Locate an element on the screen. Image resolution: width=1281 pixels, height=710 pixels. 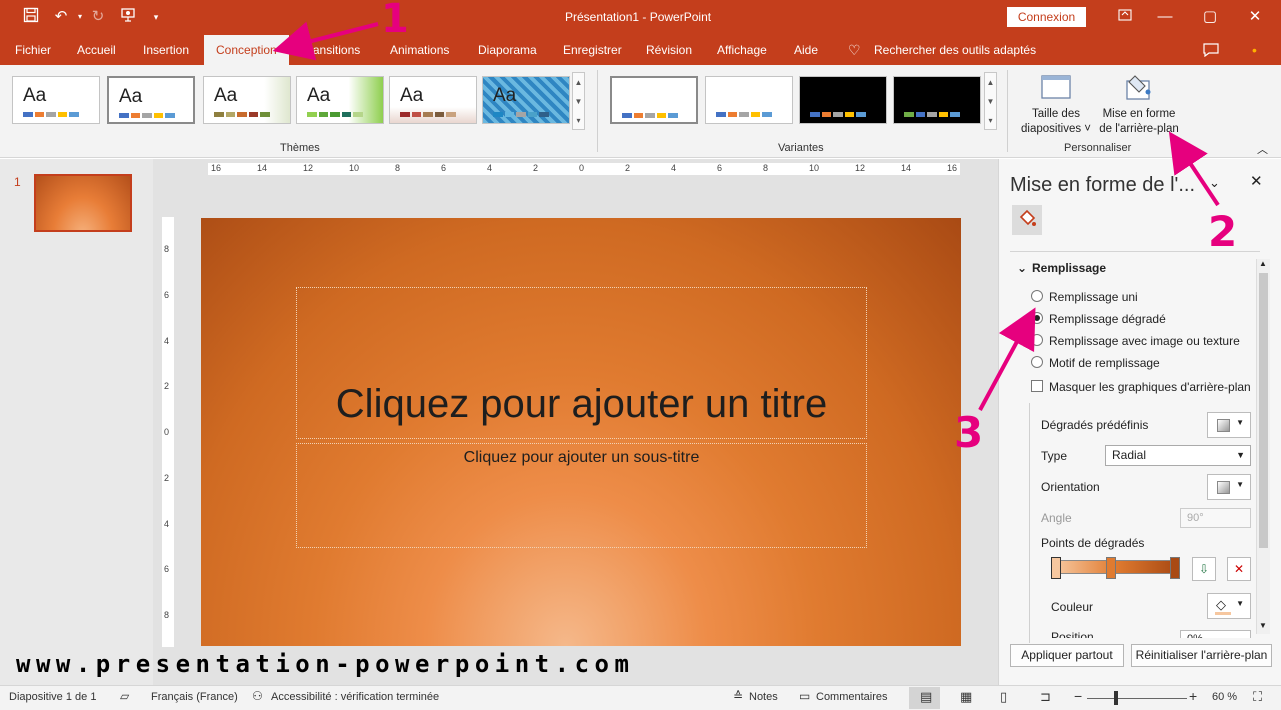
undo-icon: ↶ is located at coordinates (61, 17).